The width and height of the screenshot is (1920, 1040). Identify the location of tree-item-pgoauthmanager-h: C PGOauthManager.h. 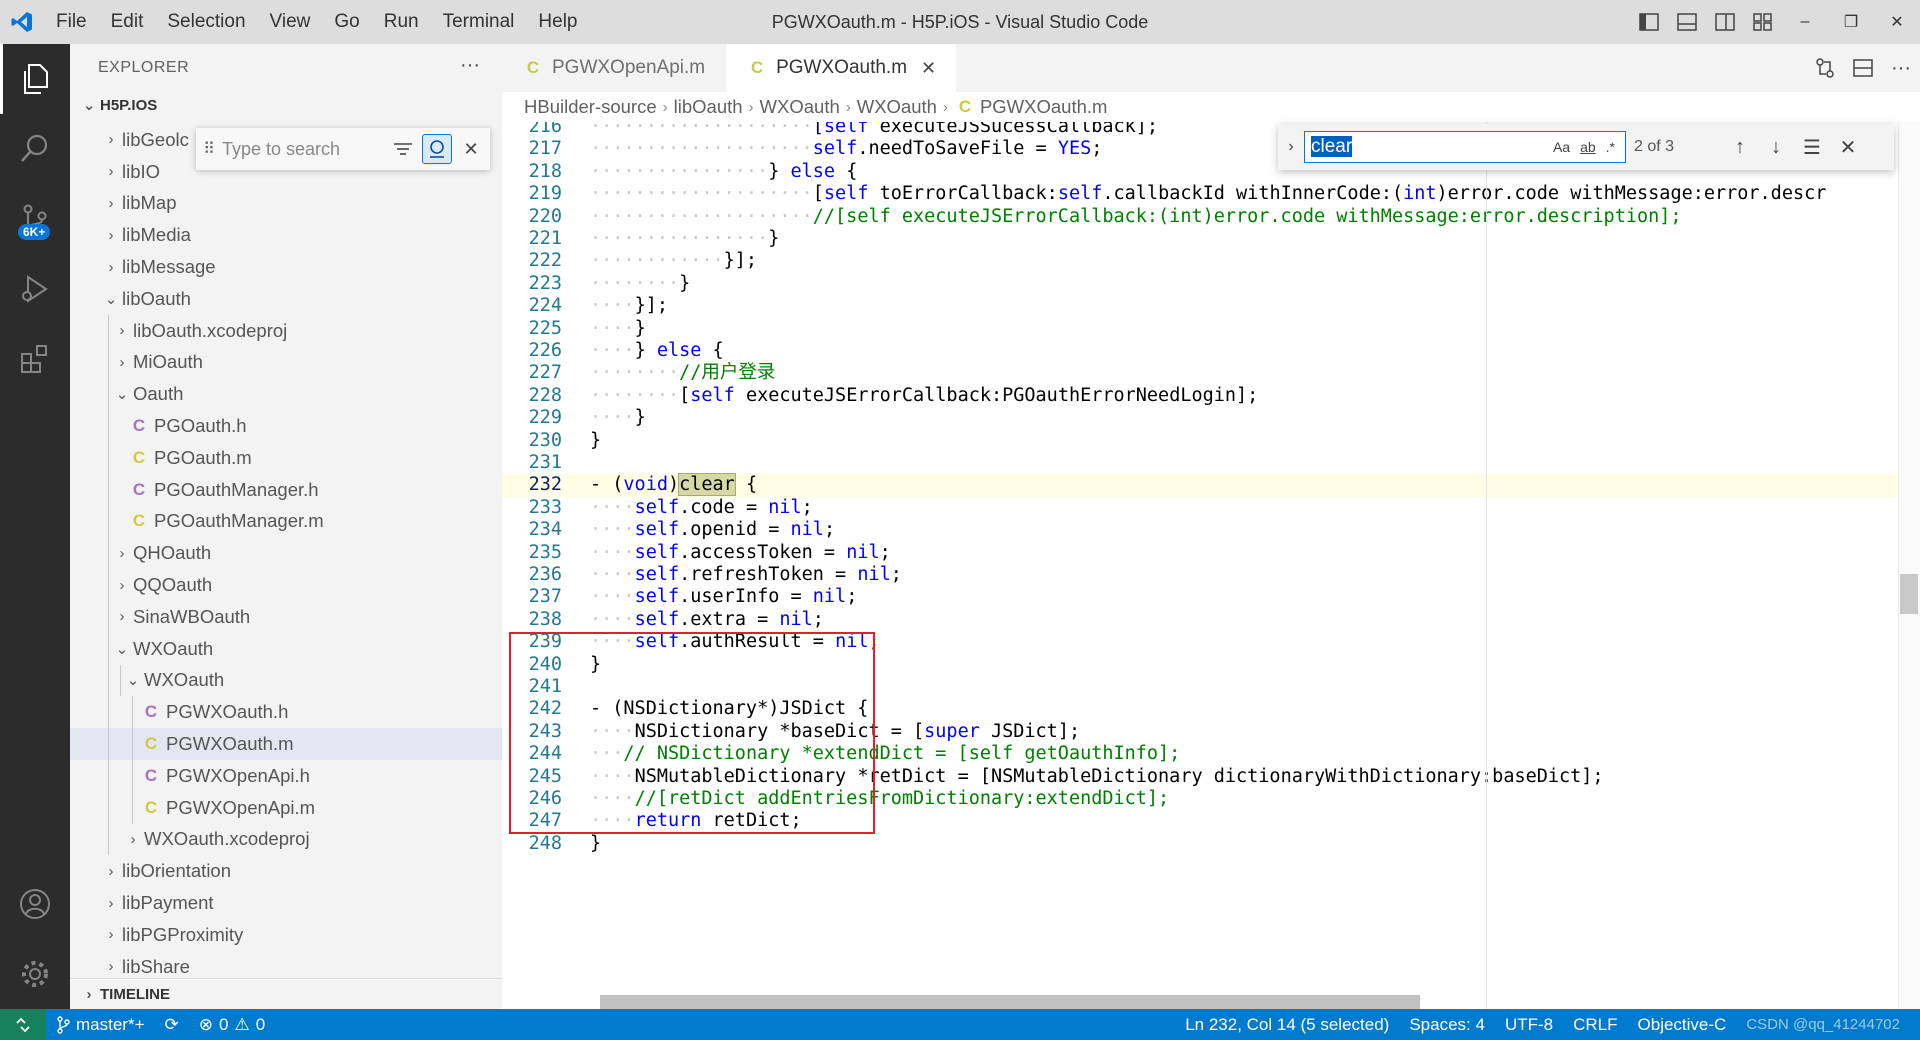
(286, 489).